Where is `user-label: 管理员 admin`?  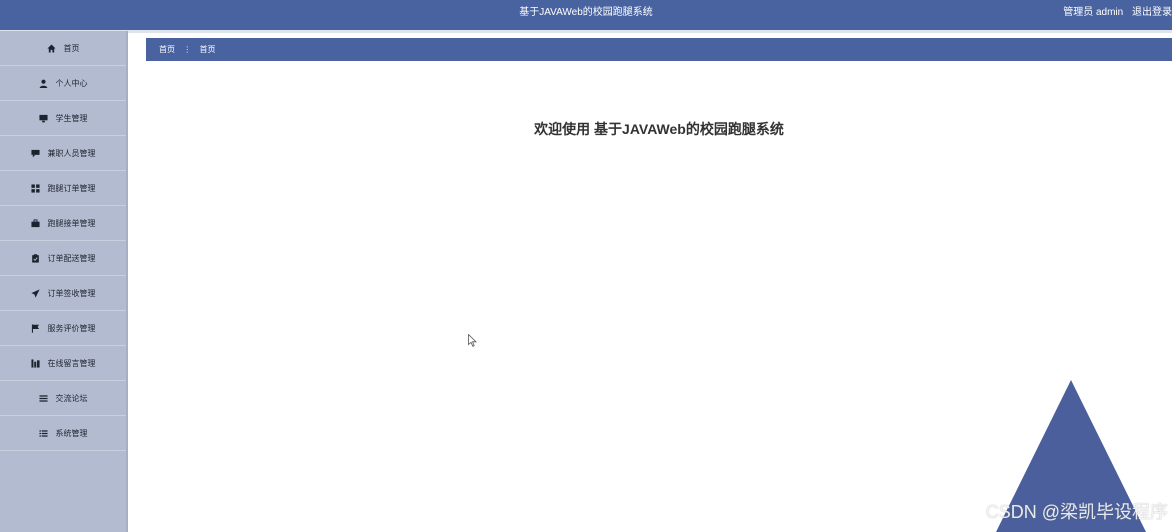
user-label: 管理员 admin is located at coordinates (1093, 12).